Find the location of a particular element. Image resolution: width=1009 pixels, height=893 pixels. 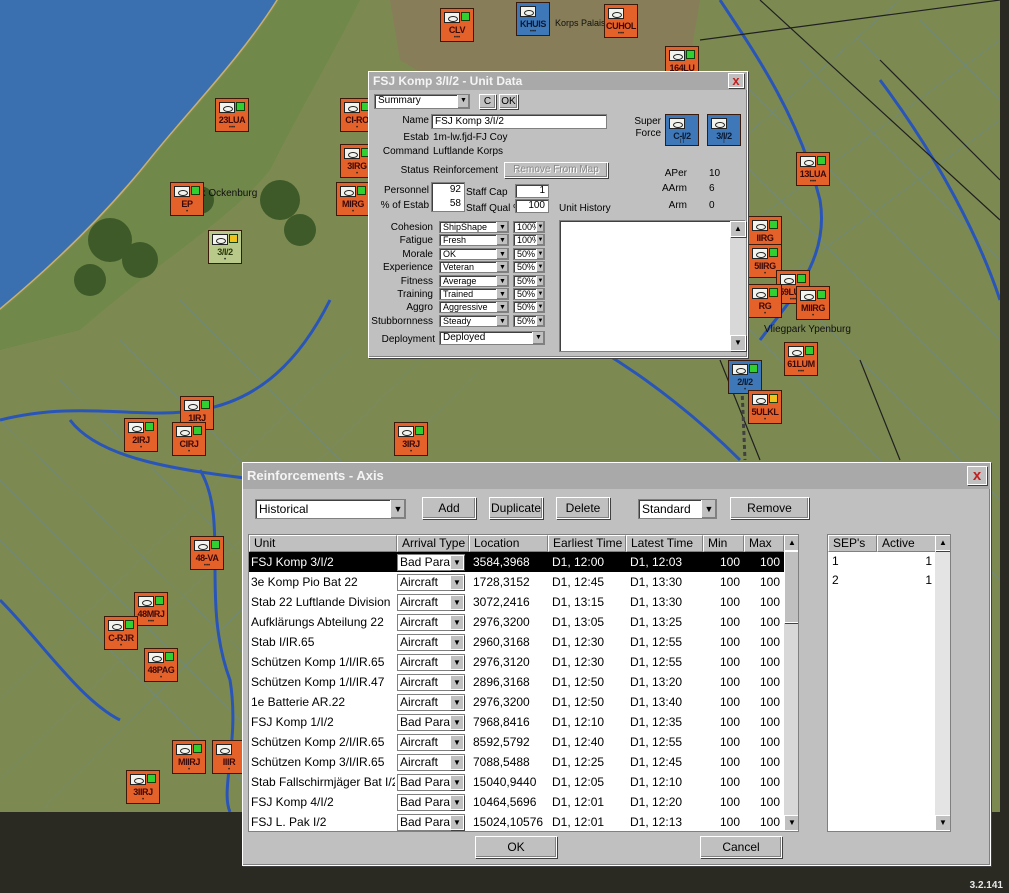

remove-from-map-button: Remove From Map is located at coordinates (556, 170).